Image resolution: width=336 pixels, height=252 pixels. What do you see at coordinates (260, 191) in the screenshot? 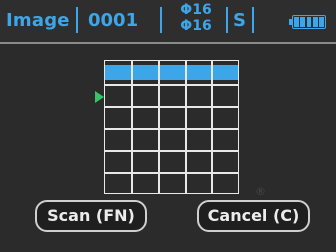
I see `watermark: ®` at bounding box center [260, 191].